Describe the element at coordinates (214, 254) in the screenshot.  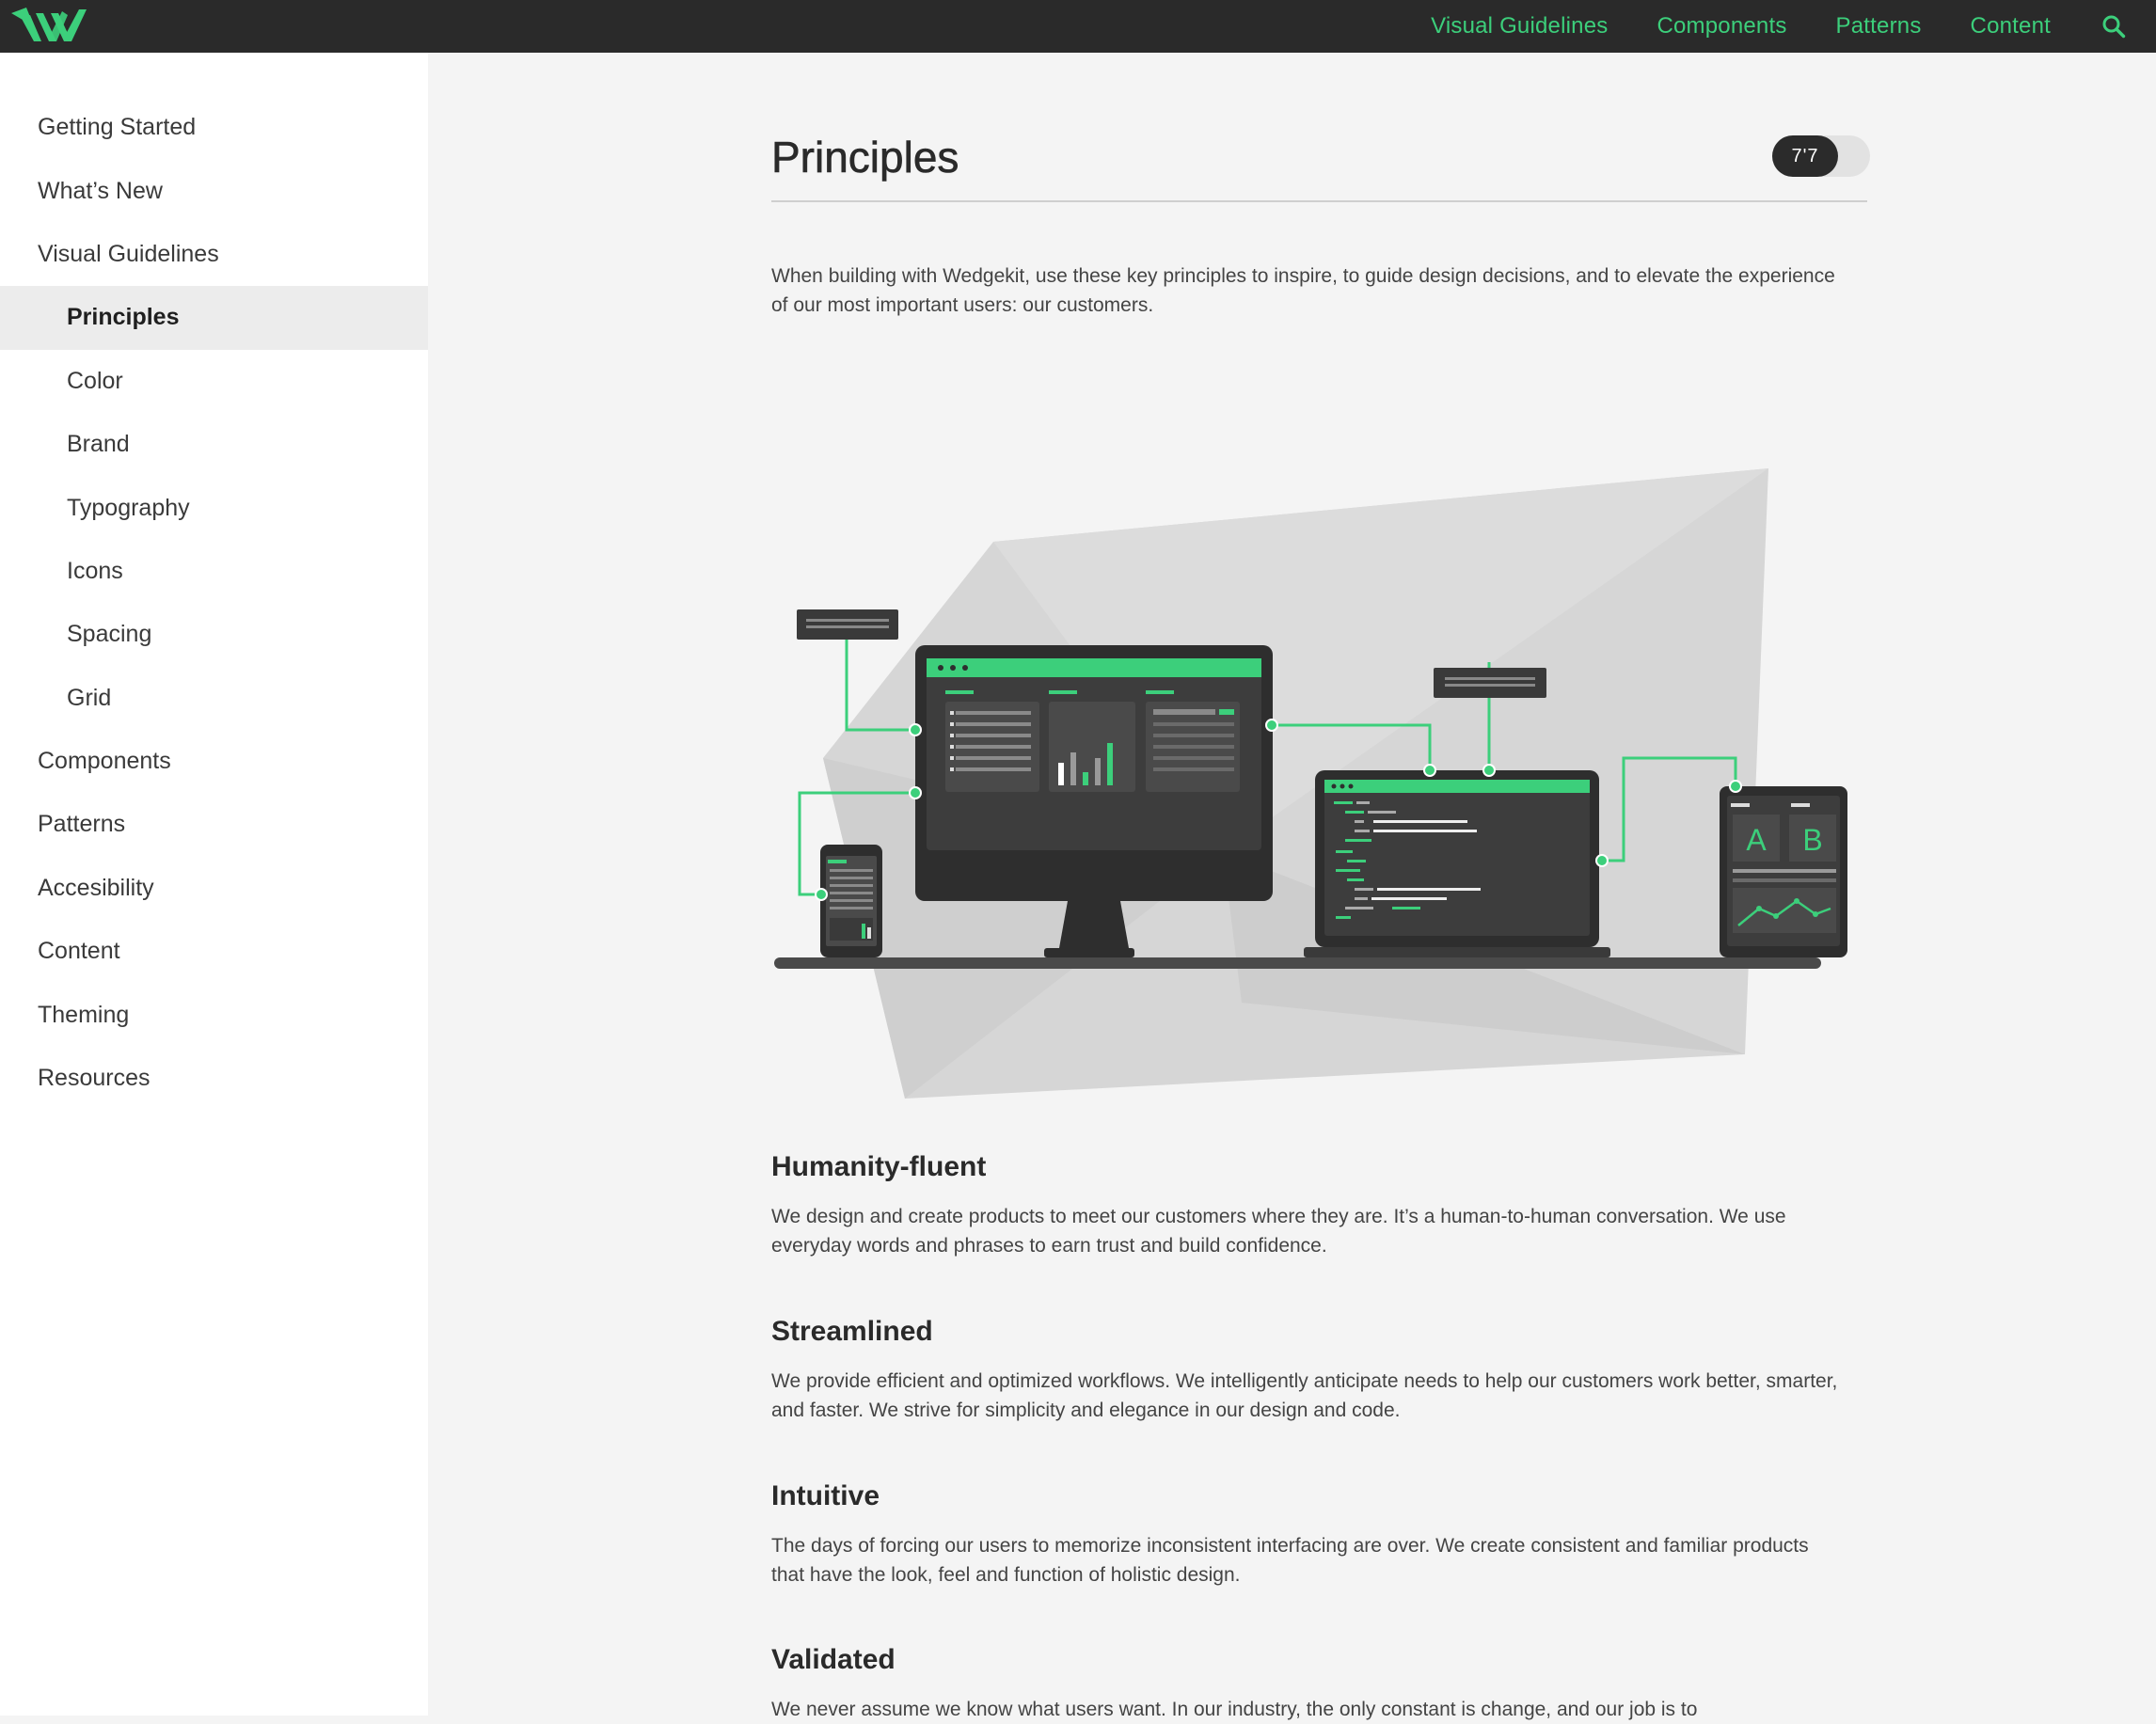
I see `sidebar-item-visual-guidelines: Visual Guidelines` at that location.